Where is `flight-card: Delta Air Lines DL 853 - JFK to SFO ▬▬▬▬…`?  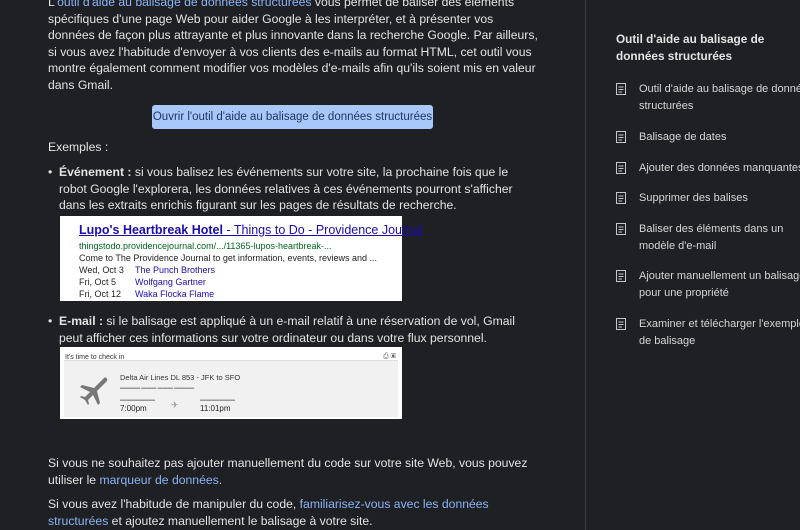 flight-card: Delta Air Lines DL 853 - JFK to SFO ▬▬▬▬… is located at coordinates (231, 388).